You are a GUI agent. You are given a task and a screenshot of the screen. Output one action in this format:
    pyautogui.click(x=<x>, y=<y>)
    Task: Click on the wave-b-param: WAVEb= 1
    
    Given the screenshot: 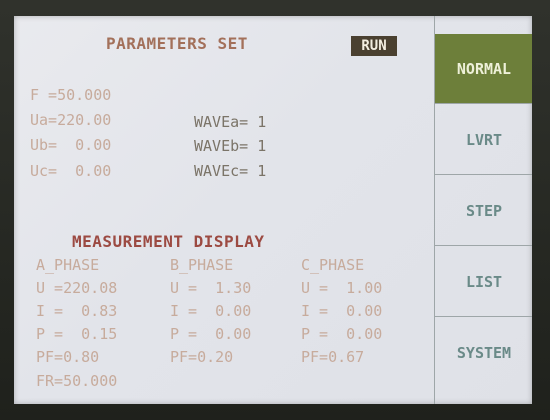 What is the action you would take?
    pyautogui.click(x=230, y=146)
    